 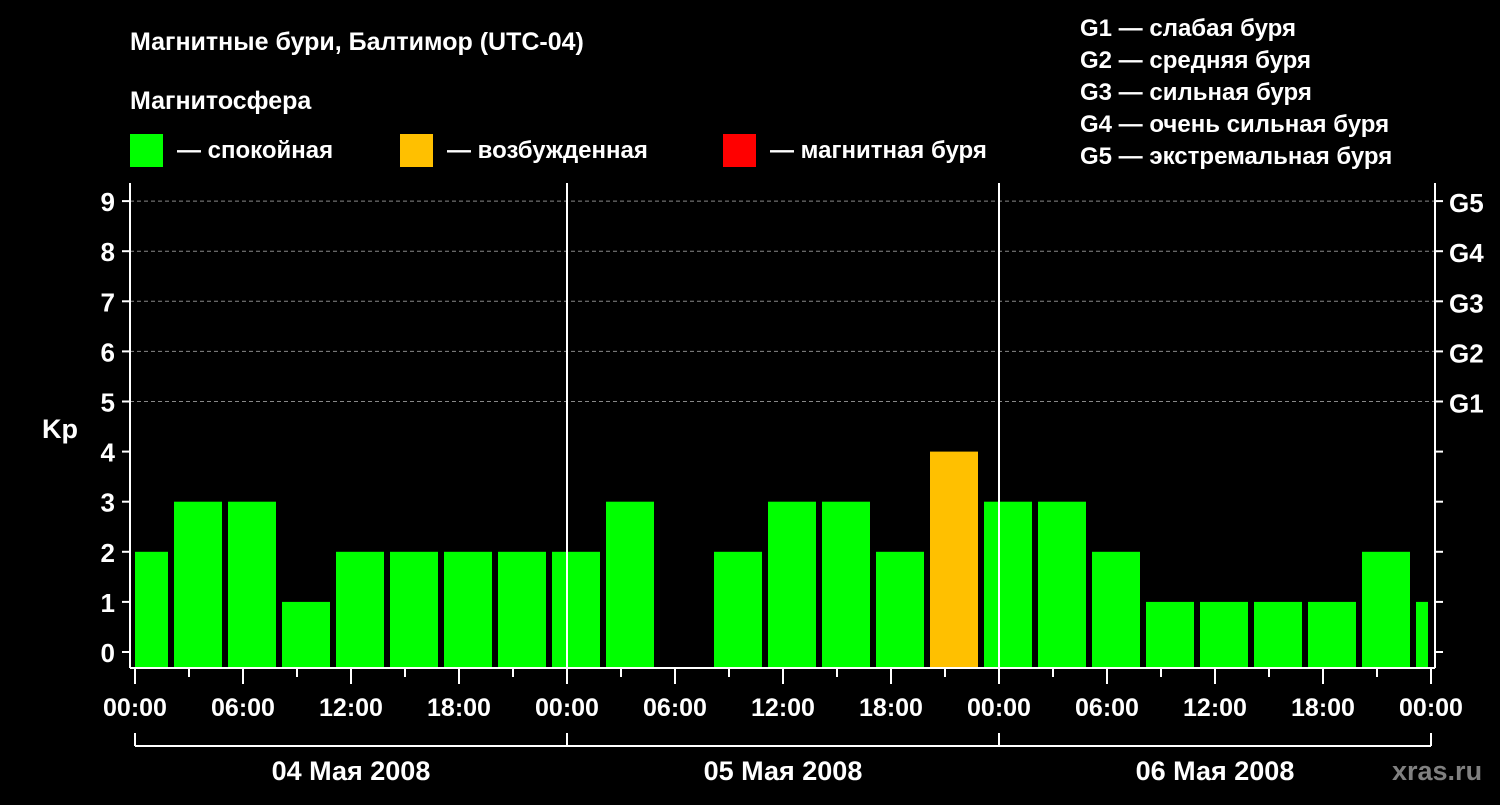 What do you see at coordinates (878, 150) in the screenshot?
I see `legend-label: — магнитная буря` at bounding box center [878, 150].